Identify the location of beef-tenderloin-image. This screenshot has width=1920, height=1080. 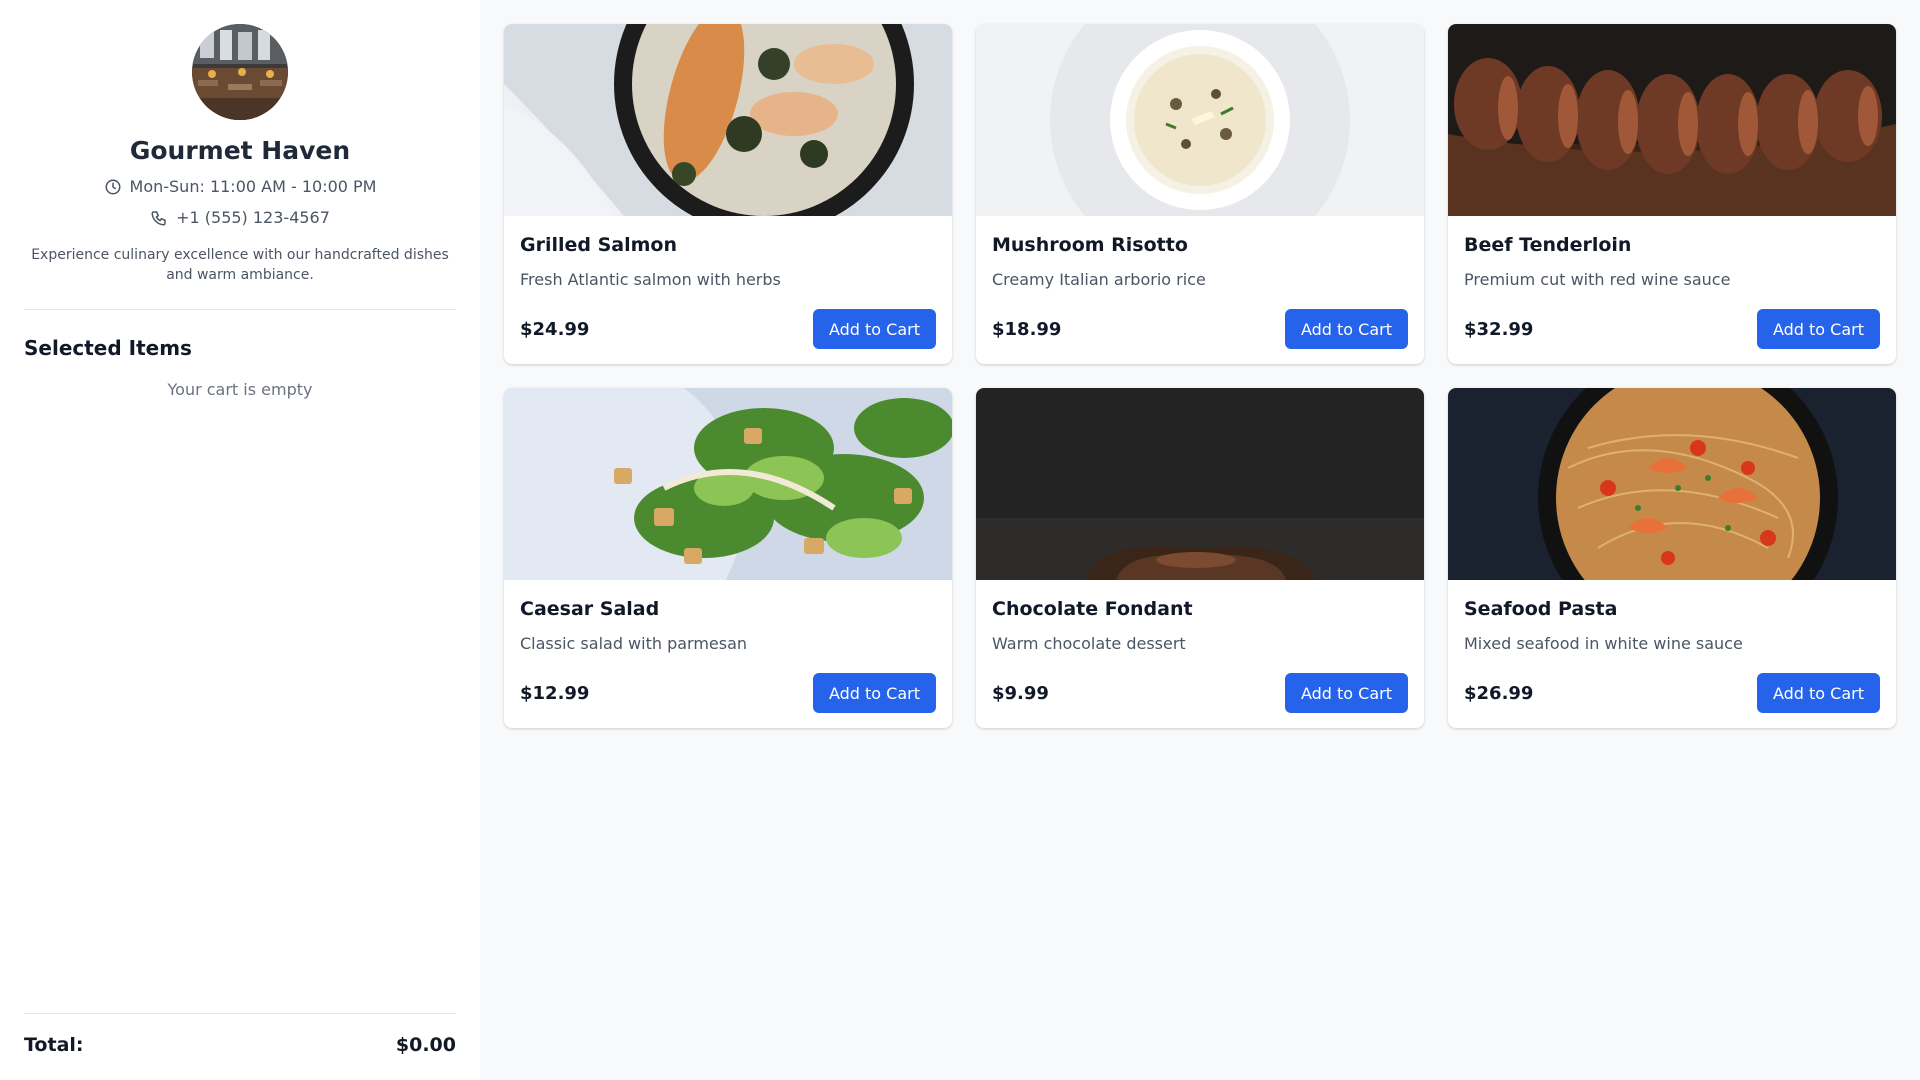
(1672, 120).